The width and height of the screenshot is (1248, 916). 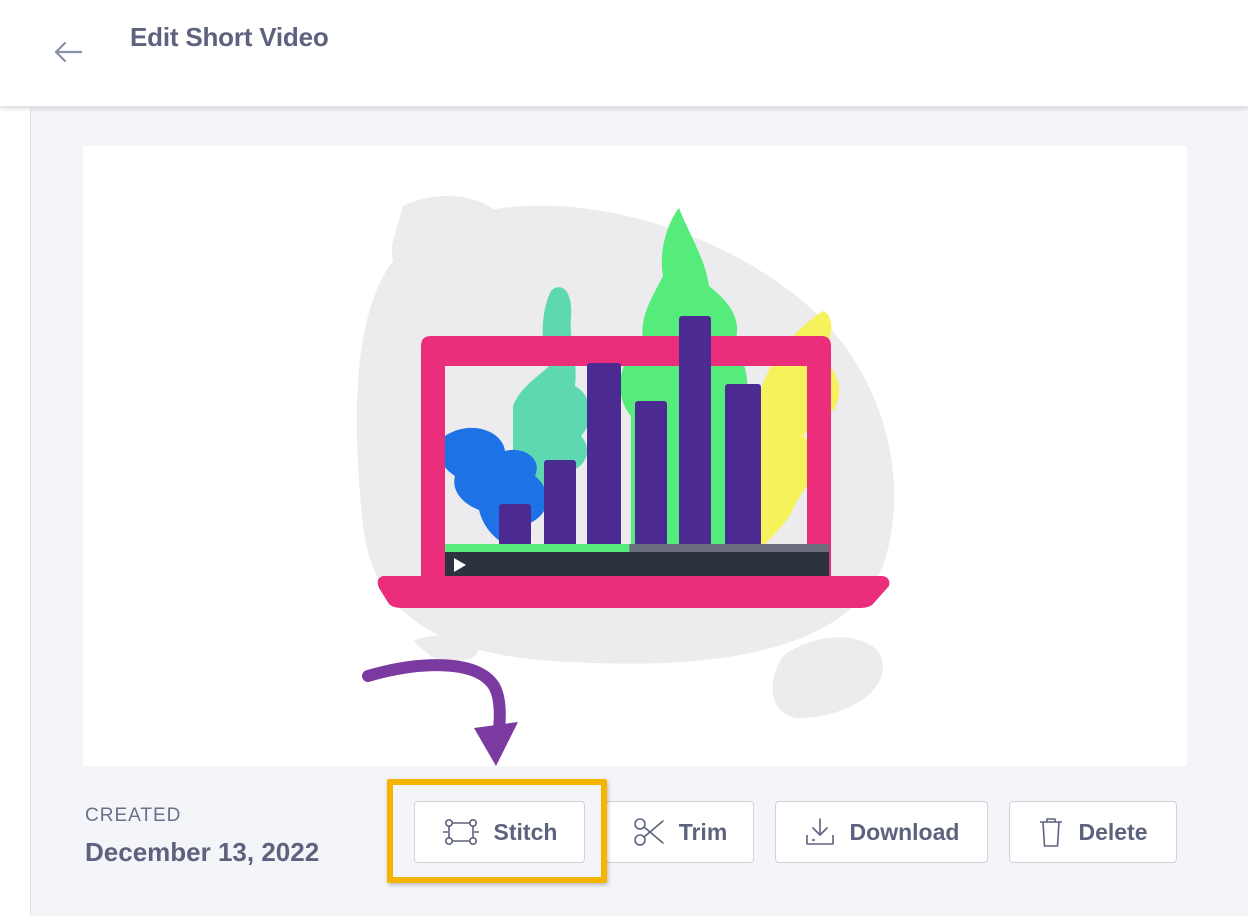 I want to click on stitch-icon, so click(x=461, y=832).